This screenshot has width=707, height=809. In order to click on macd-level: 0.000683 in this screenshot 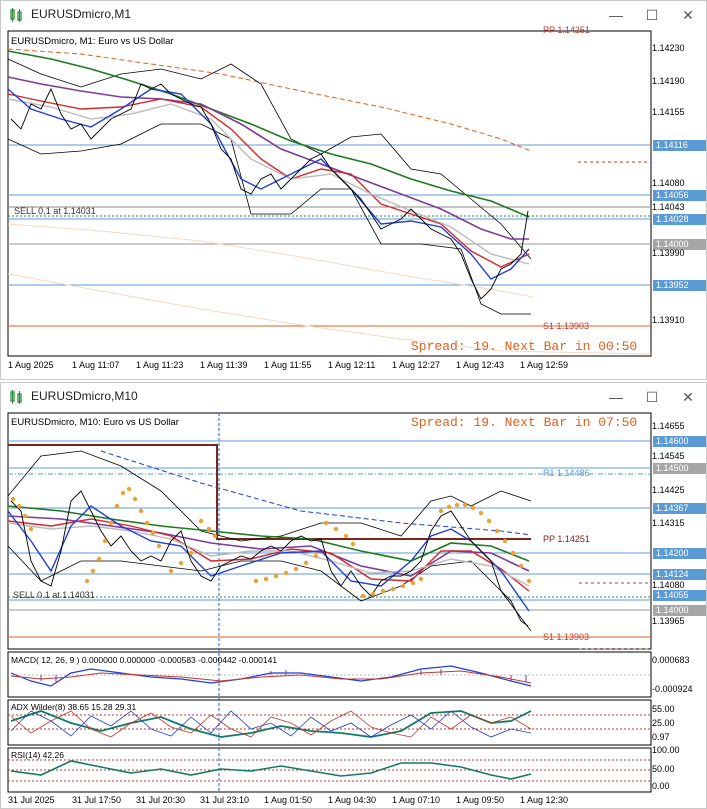, I will do `click(671, 660)`.